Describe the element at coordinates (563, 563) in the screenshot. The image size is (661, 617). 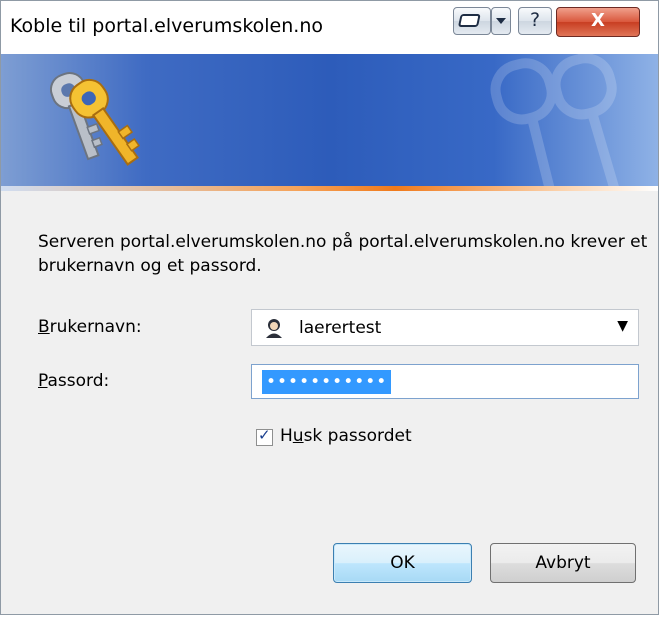
I see `cancel-button: Avbryt` at that location.